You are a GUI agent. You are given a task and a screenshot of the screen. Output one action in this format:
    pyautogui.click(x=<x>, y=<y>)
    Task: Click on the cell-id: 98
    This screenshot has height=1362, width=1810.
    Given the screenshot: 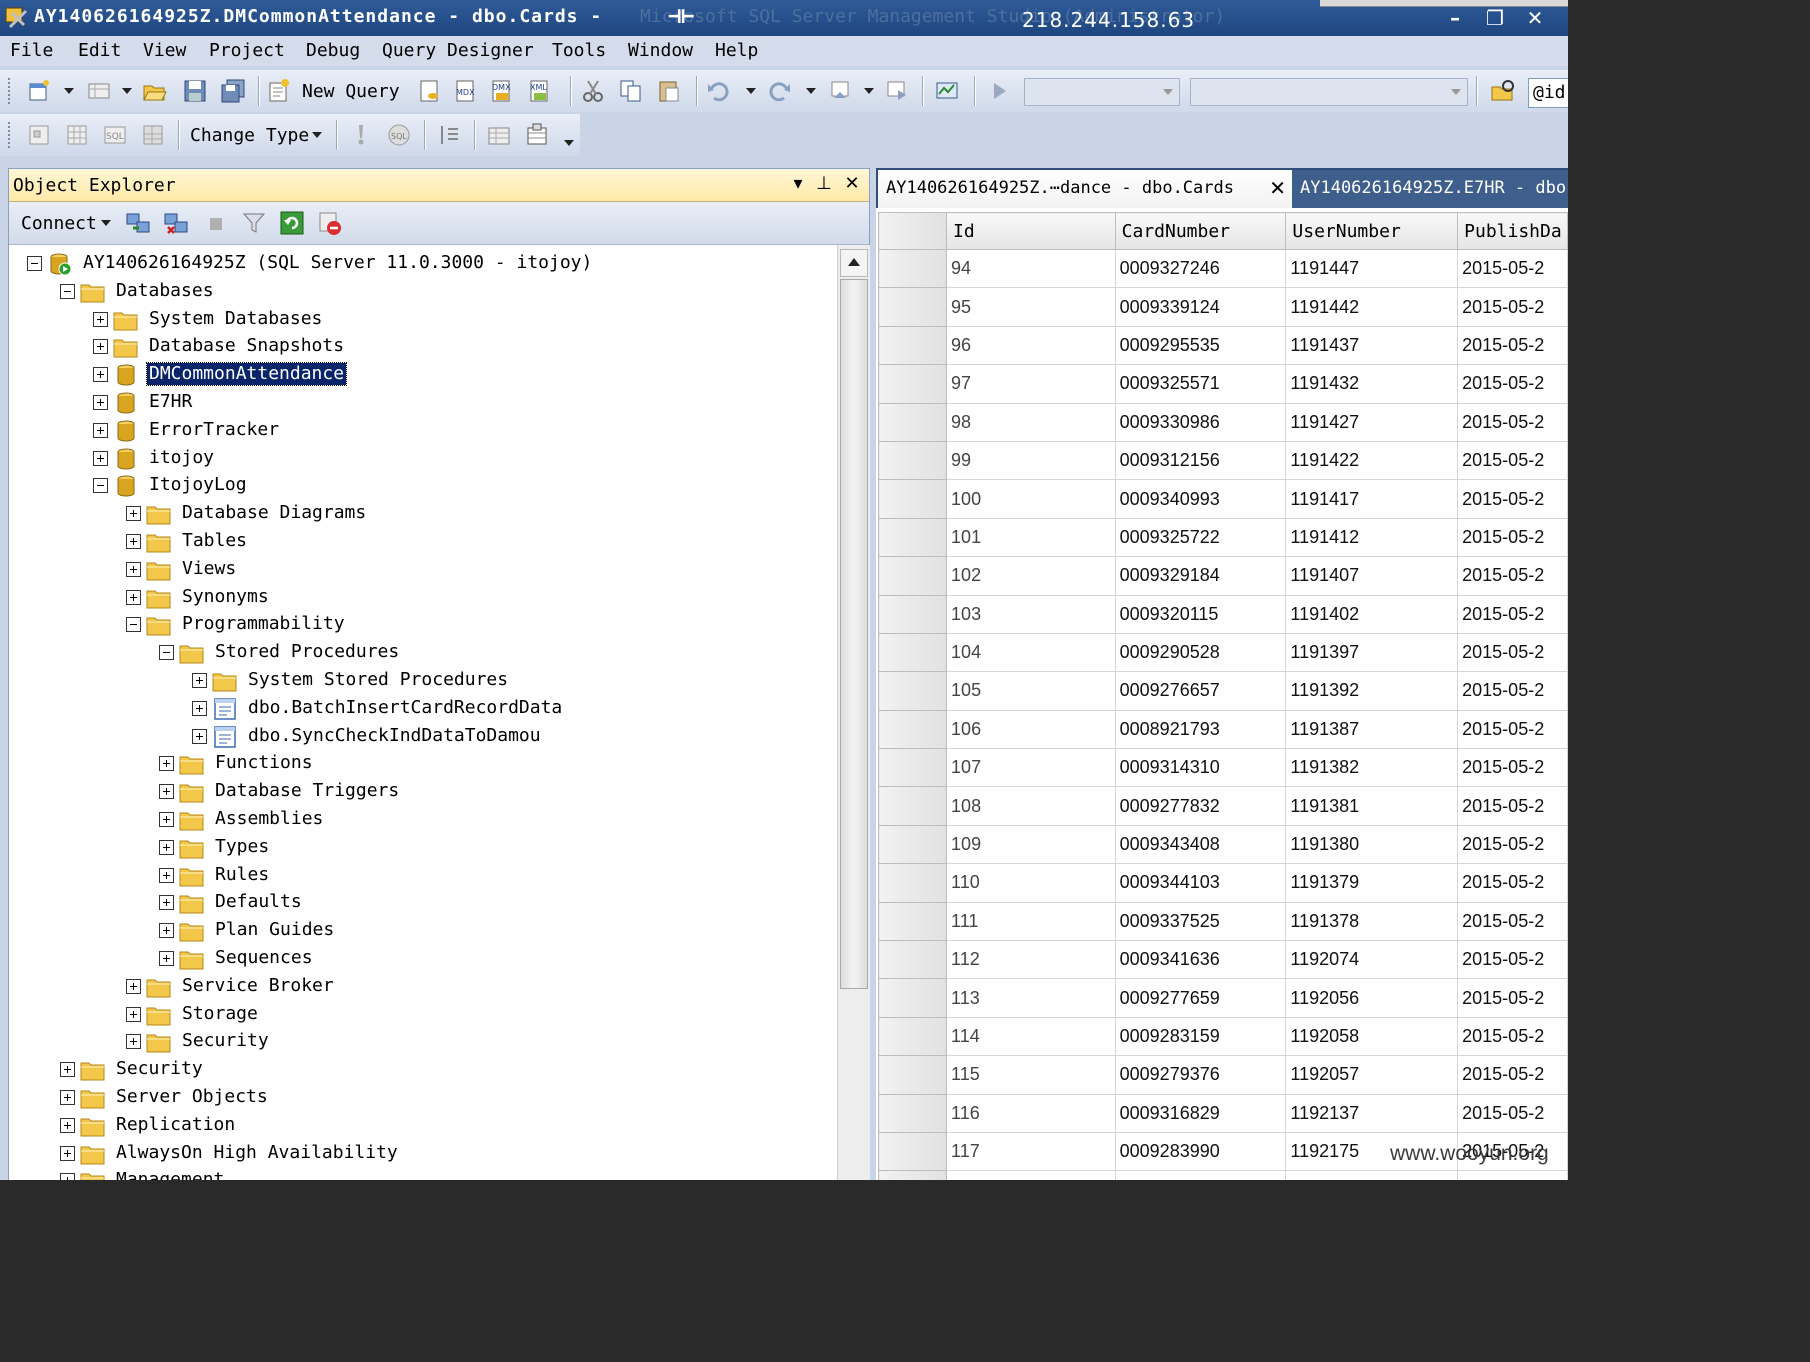 What is the action you would take?
    pyautogui.click(x=1031, y=422)
    